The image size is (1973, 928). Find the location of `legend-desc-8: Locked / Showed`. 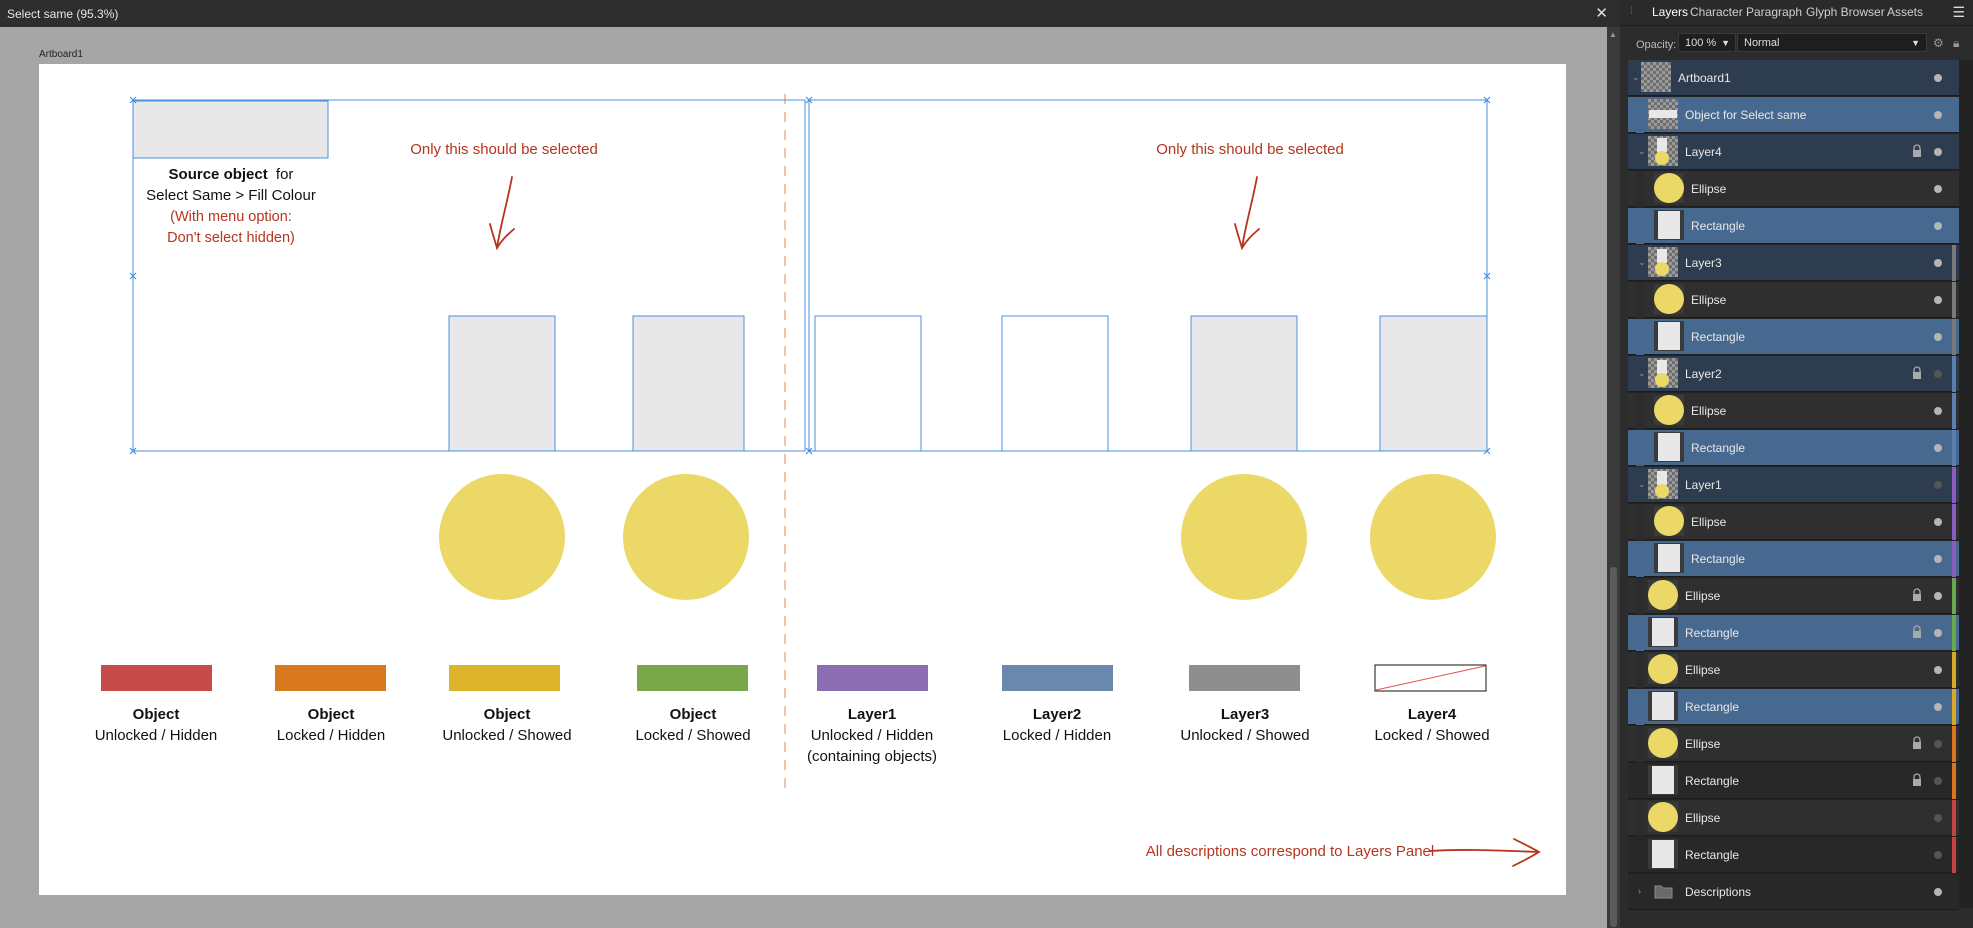

legend-desc-8: Locked / Showed is located at coordinates (1431, 735).